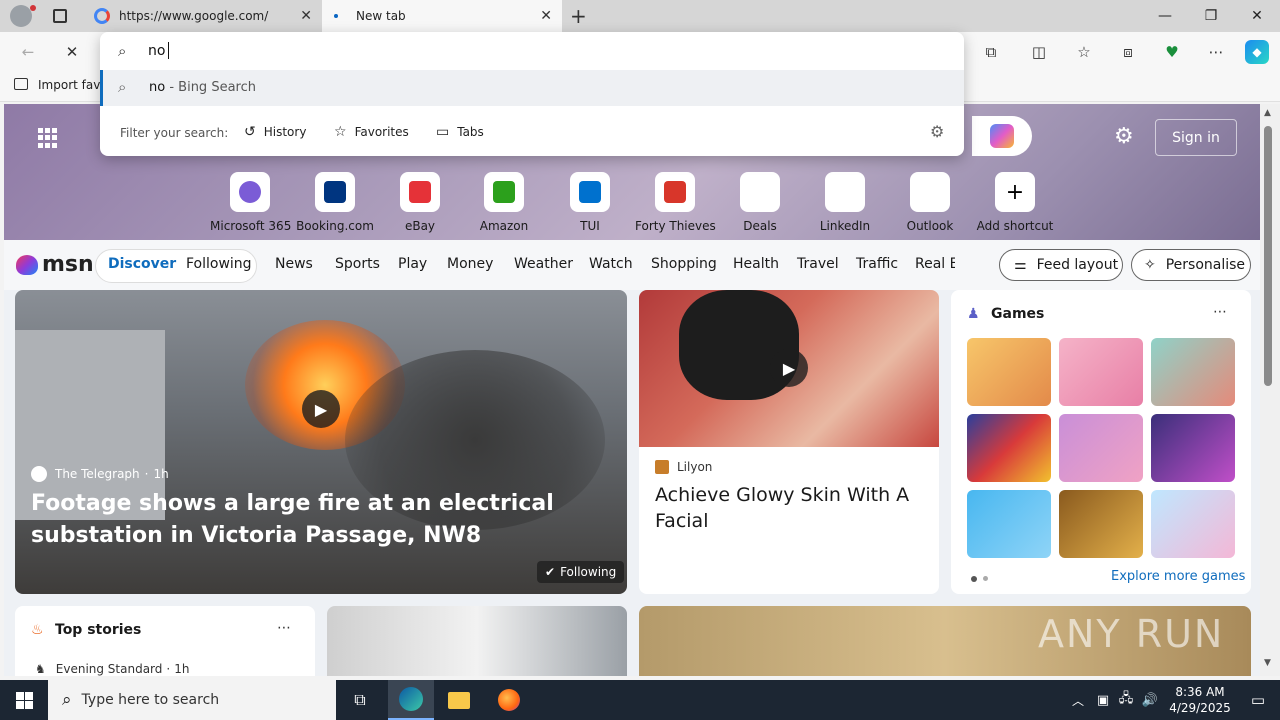 The image size is (1280, 720). I want to click on nav-item: Play, so click(412, 264).